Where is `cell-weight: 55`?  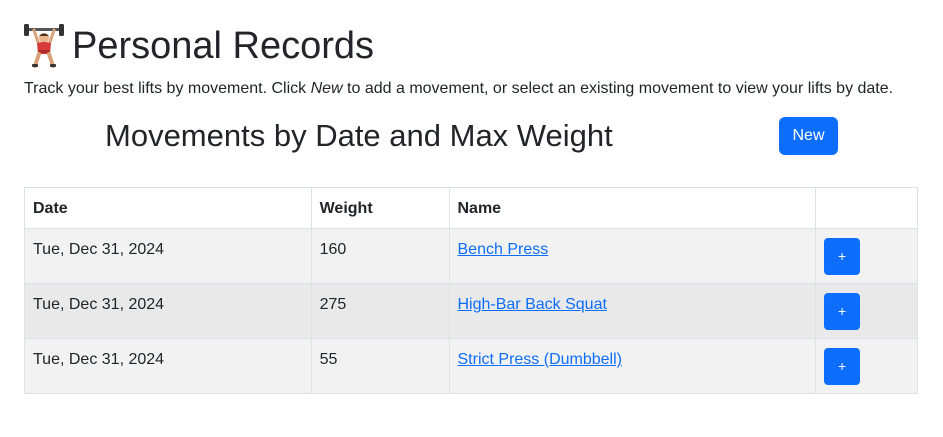
cell-weight: 55 is located at coordinates (380, 366).